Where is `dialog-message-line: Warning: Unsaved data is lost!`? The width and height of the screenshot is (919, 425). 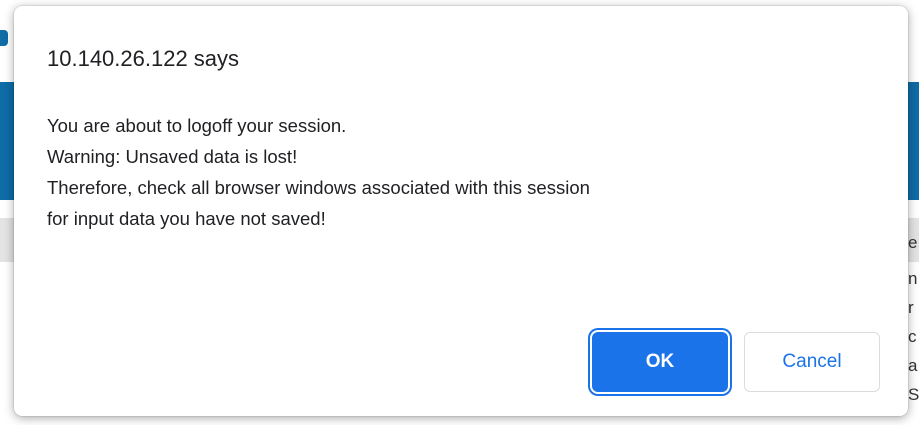 dialog-message-line: Warning: Unsaved data is lost! is located at coordinates (172, 156).